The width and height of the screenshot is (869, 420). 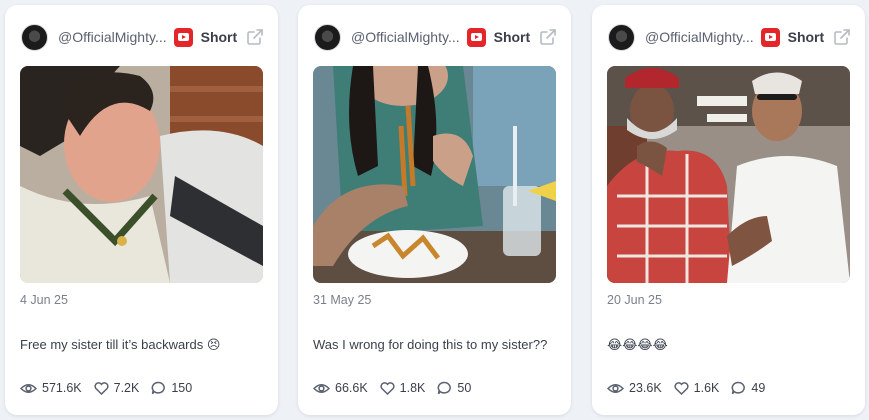 I want to click on views-count: 571.6K, so click(x=62, y=388).